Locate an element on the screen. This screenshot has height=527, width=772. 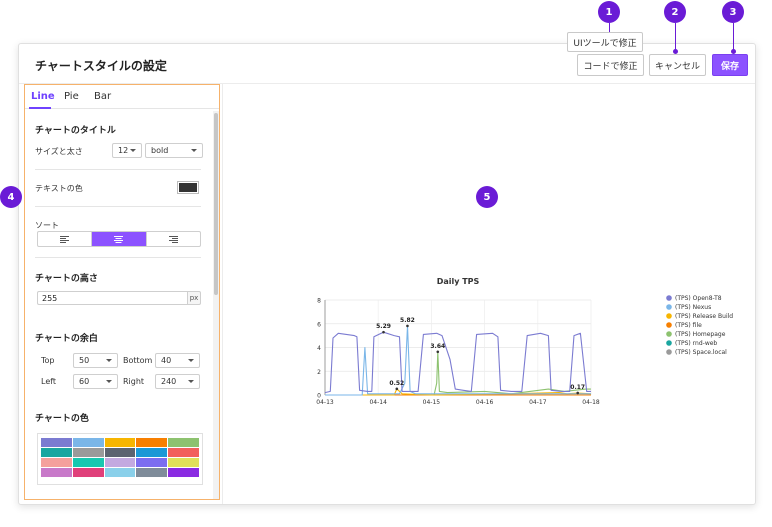
data-label: 0.17 is located at coordinates (577, 387).